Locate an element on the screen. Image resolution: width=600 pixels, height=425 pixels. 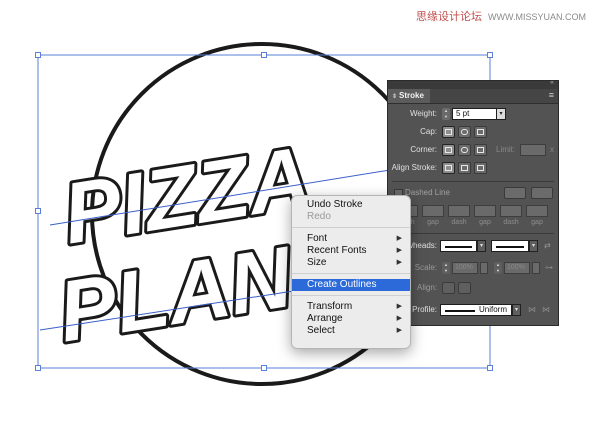
tab-stroke: ⇕ Stroke is located at coordinates (409, 96).